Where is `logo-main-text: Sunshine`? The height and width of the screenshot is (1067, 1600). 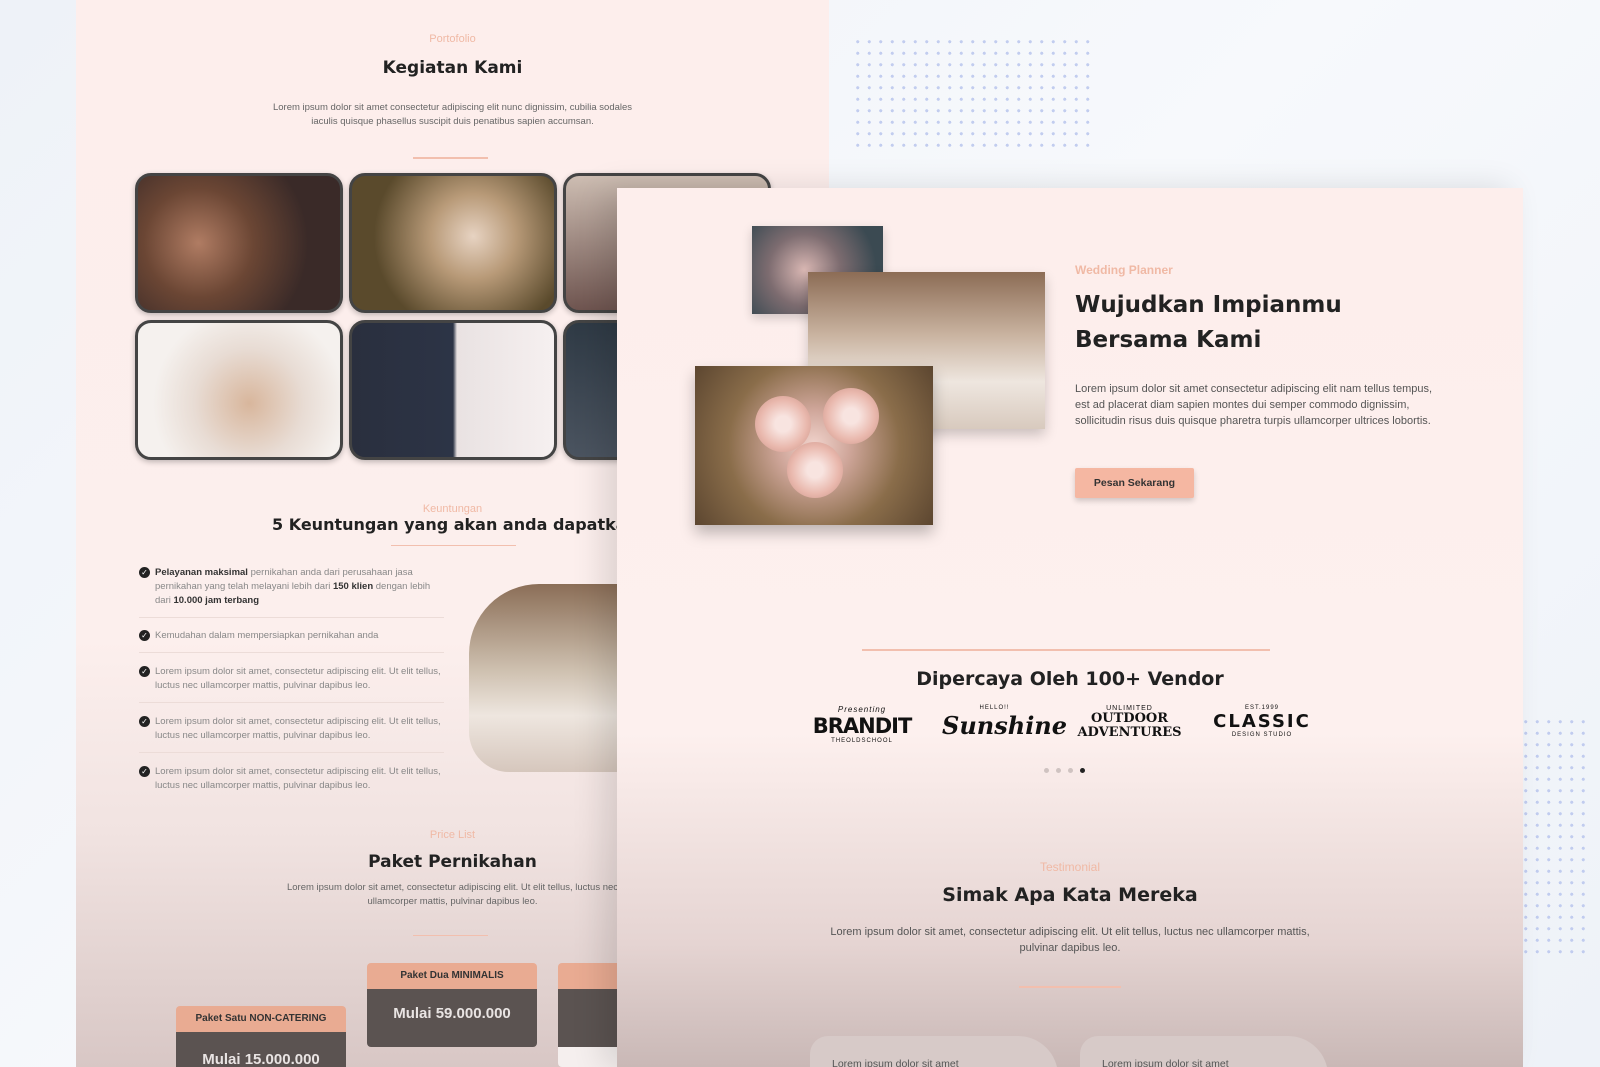
logo-main-text: Sunshine is located at coordinates (1005, 725).